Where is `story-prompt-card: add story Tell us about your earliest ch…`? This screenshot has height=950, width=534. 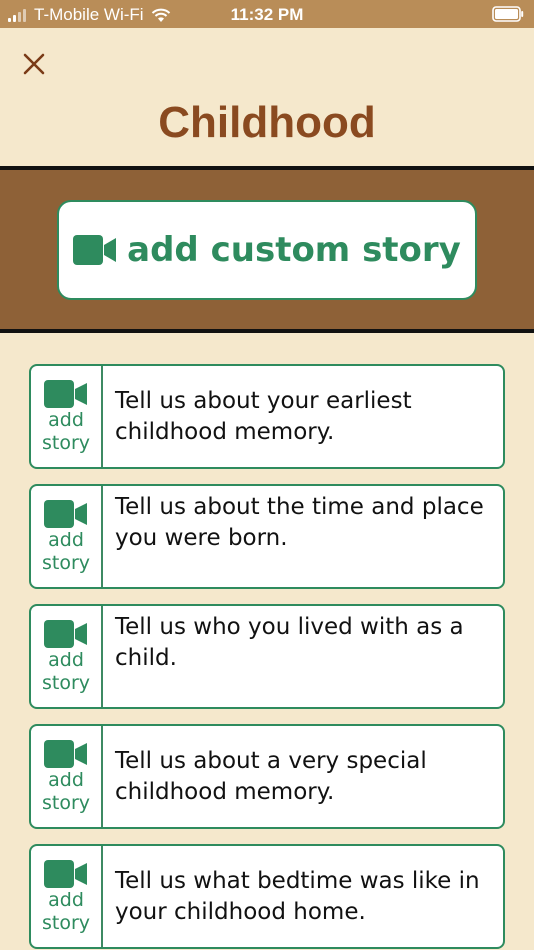 story-prompt-card: add story Tell us about your earliest ch… is located at coordinates (267, 416).